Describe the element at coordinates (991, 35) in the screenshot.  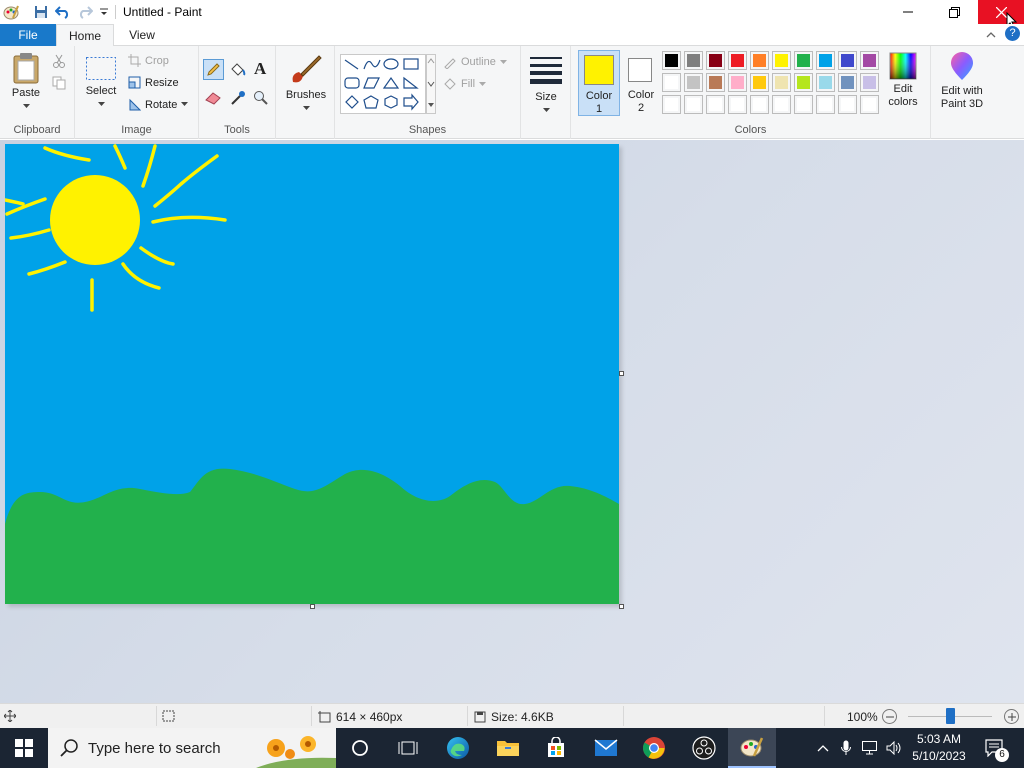
I see `collapse-ribbon-icon` at that location.